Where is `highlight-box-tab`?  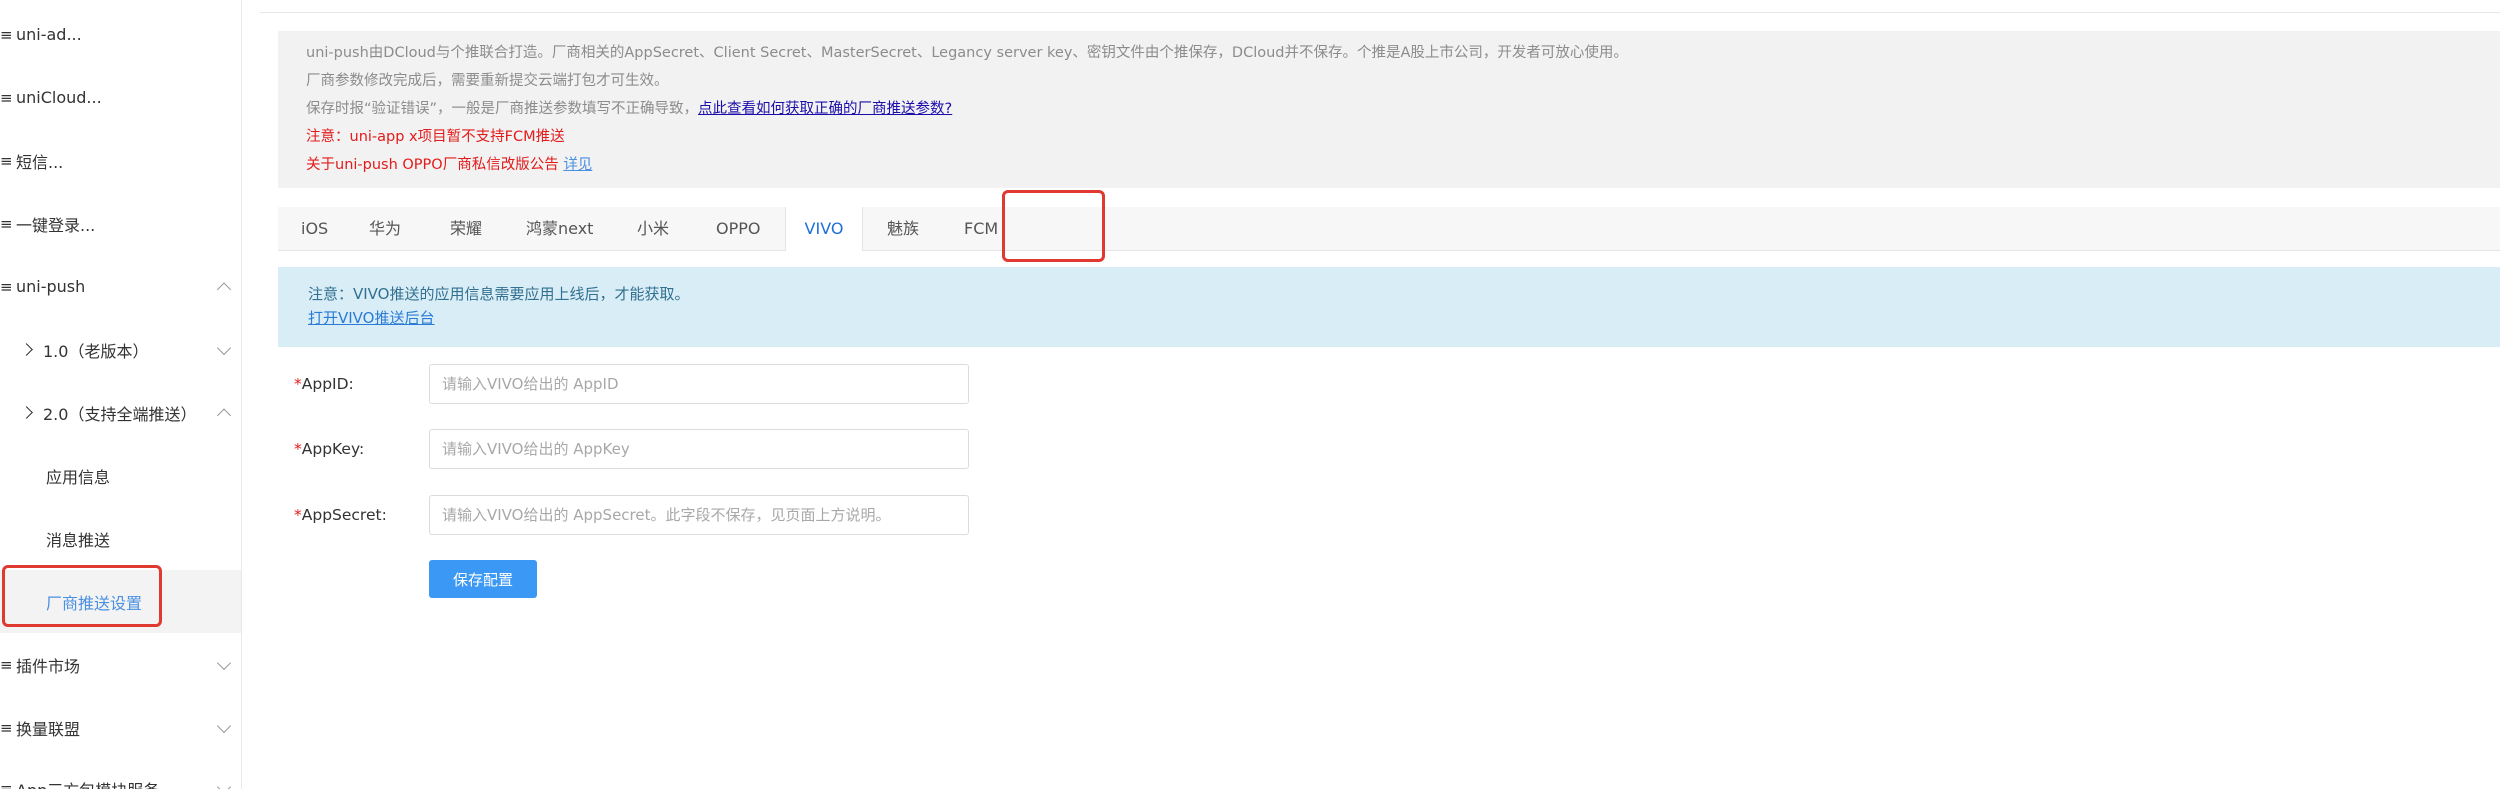
highlight-box-tab is located at coordinates (1053, 226).